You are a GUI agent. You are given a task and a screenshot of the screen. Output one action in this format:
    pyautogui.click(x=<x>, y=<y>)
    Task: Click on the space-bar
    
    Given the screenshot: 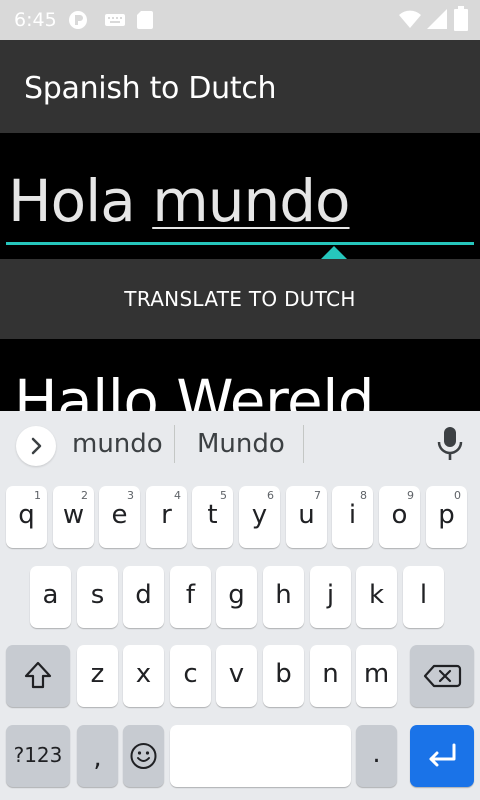 What is the action you would take?
    pyautogui.click(x=260, y=756)
    